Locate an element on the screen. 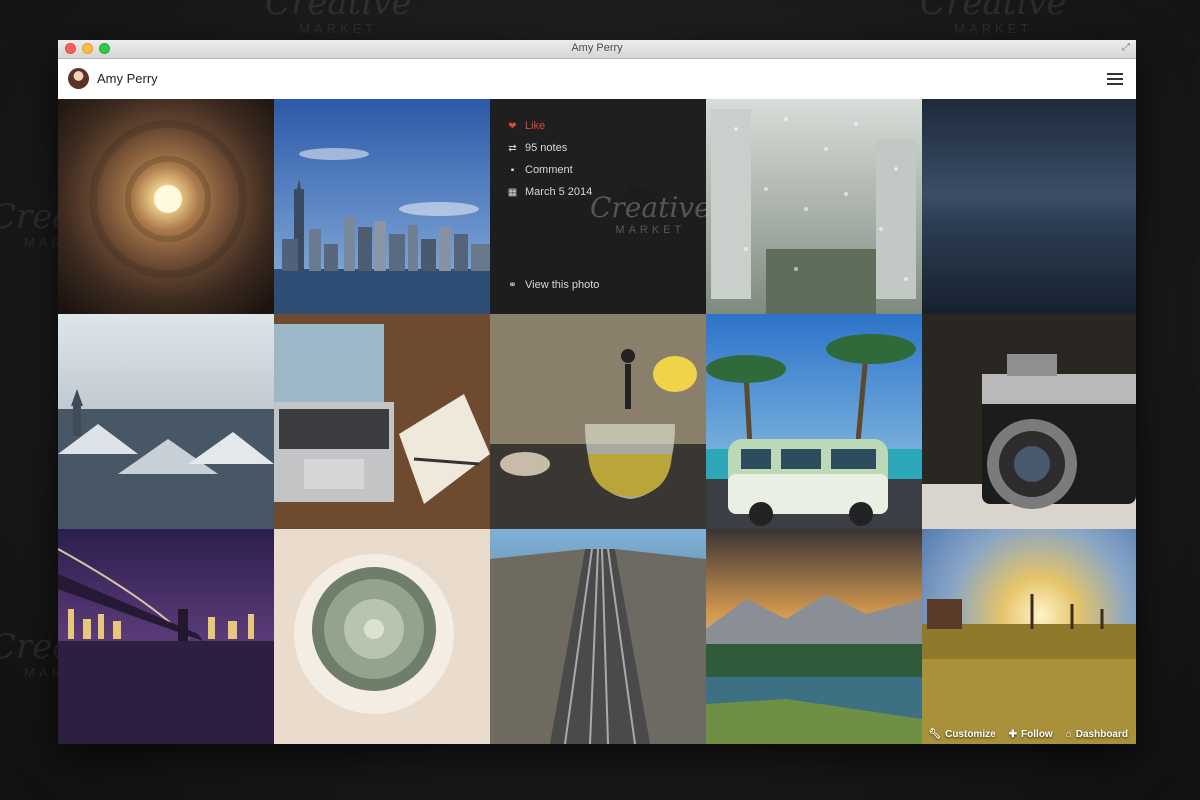  view-photo-link: ⚭ View this photo is located at coordinates (553, 285).